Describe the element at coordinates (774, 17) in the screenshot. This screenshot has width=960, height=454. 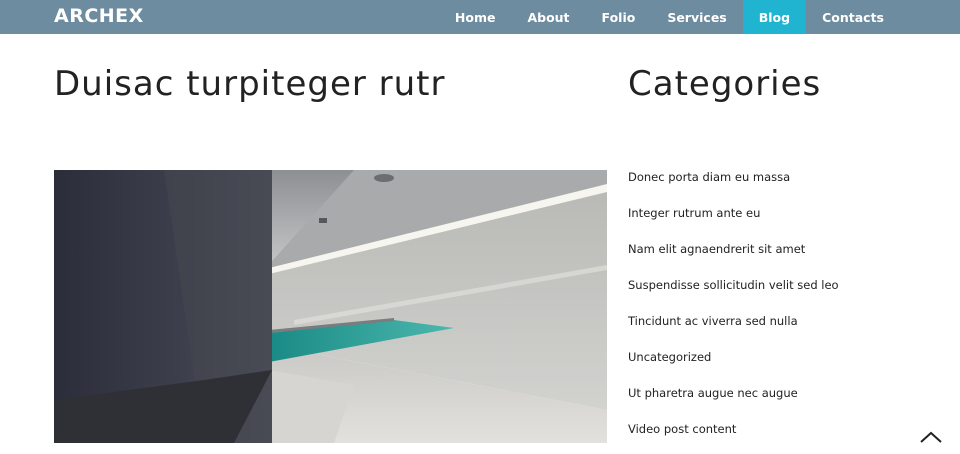
I see `nav-blog: Blog` at that location.